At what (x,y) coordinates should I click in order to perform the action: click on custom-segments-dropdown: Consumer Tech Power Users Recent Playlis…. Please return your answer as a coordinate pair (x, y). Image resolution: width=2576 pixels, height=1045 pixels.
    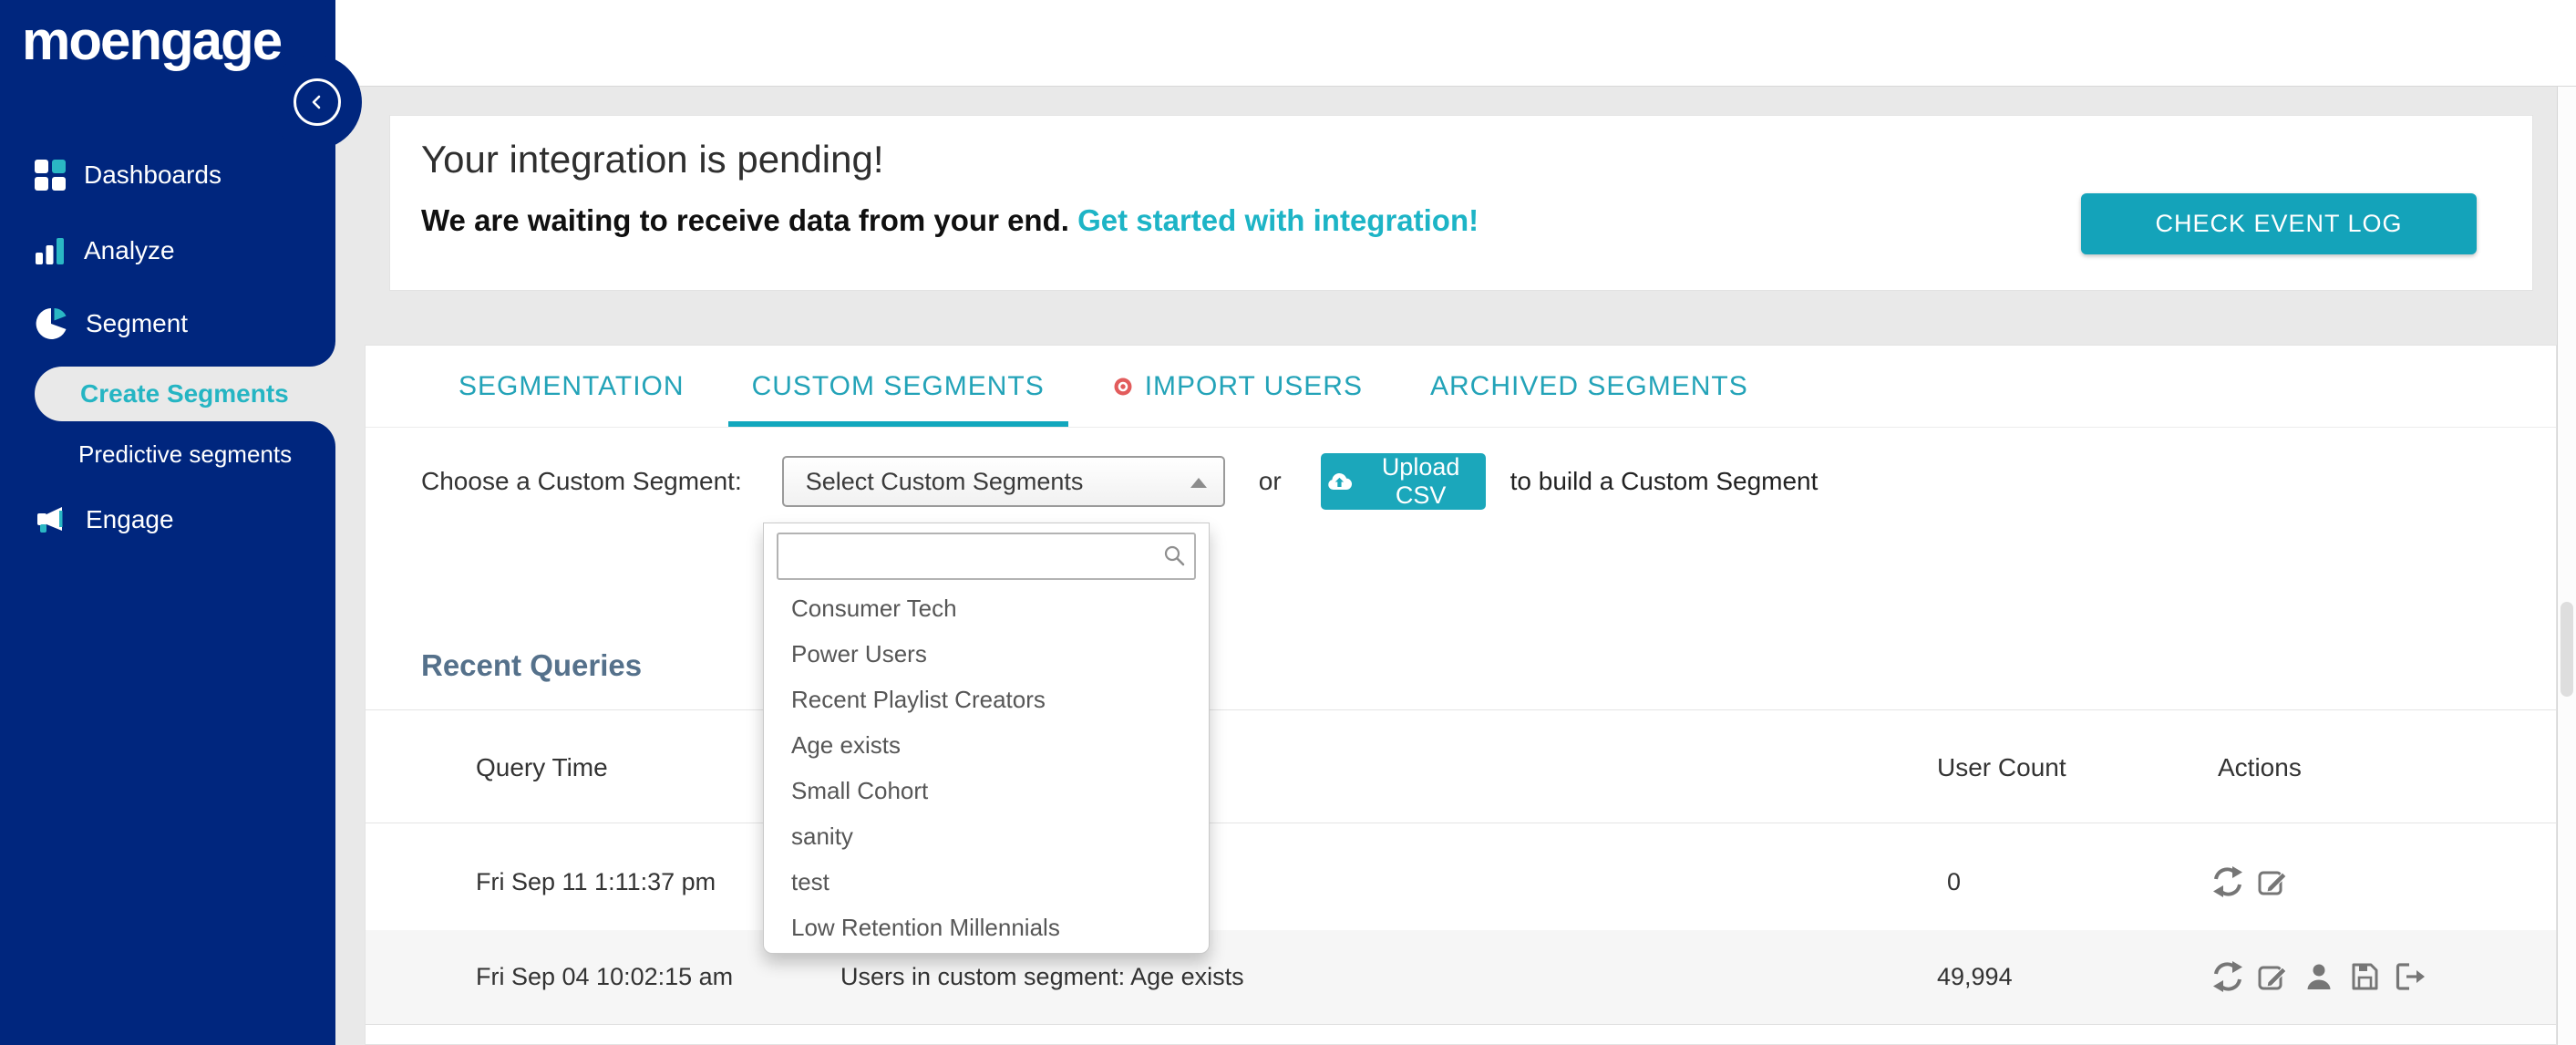
    Looking at the image, I should click on (987, 738).